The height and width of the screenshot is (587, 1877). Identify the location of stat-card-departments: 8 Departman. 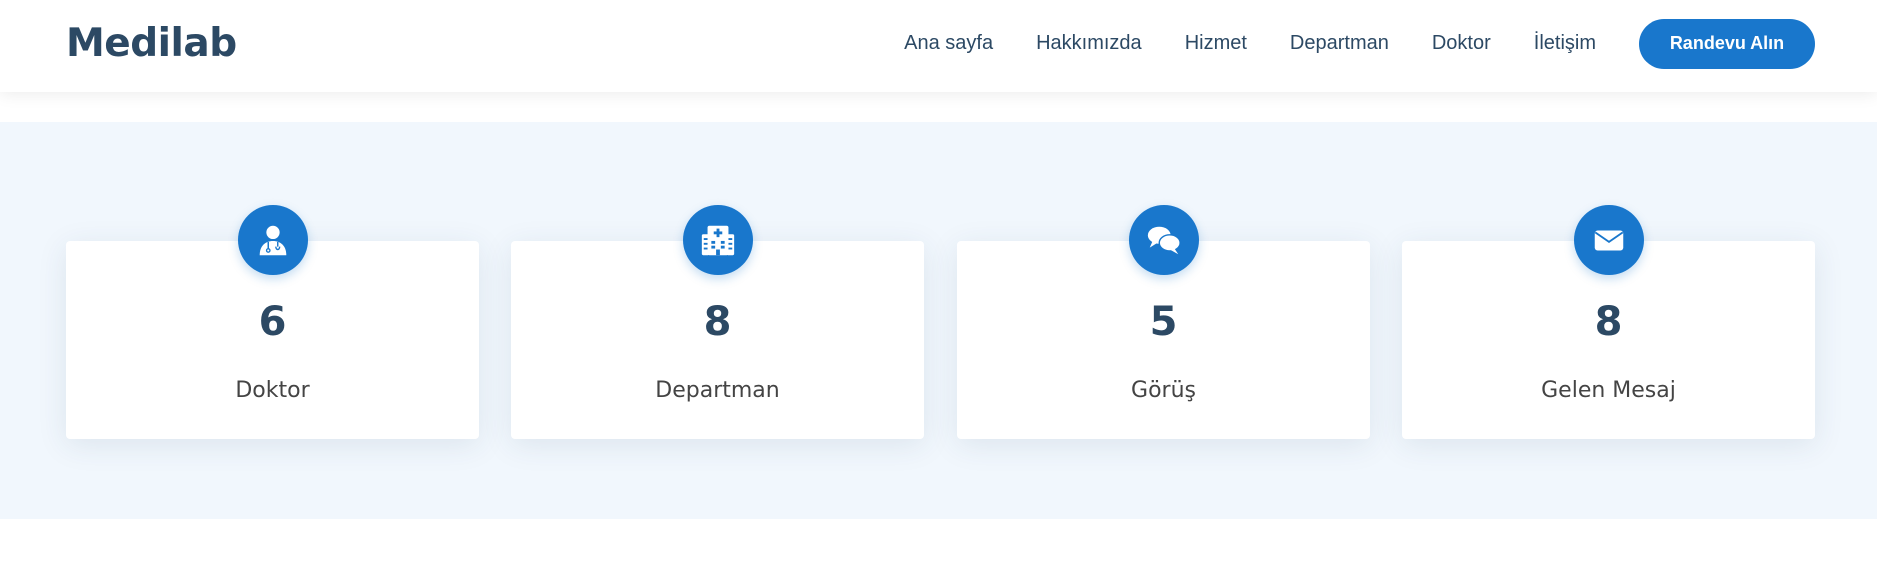
(717, 322).